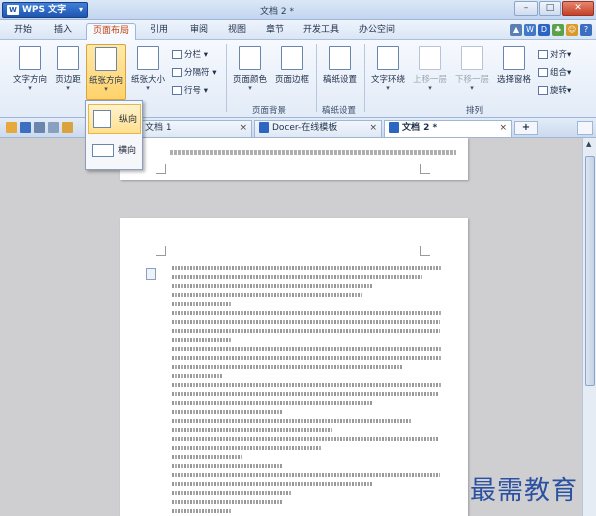  Describe the element at coordinates (39, 127) in the screenshot. I see `print-icon` at that location.